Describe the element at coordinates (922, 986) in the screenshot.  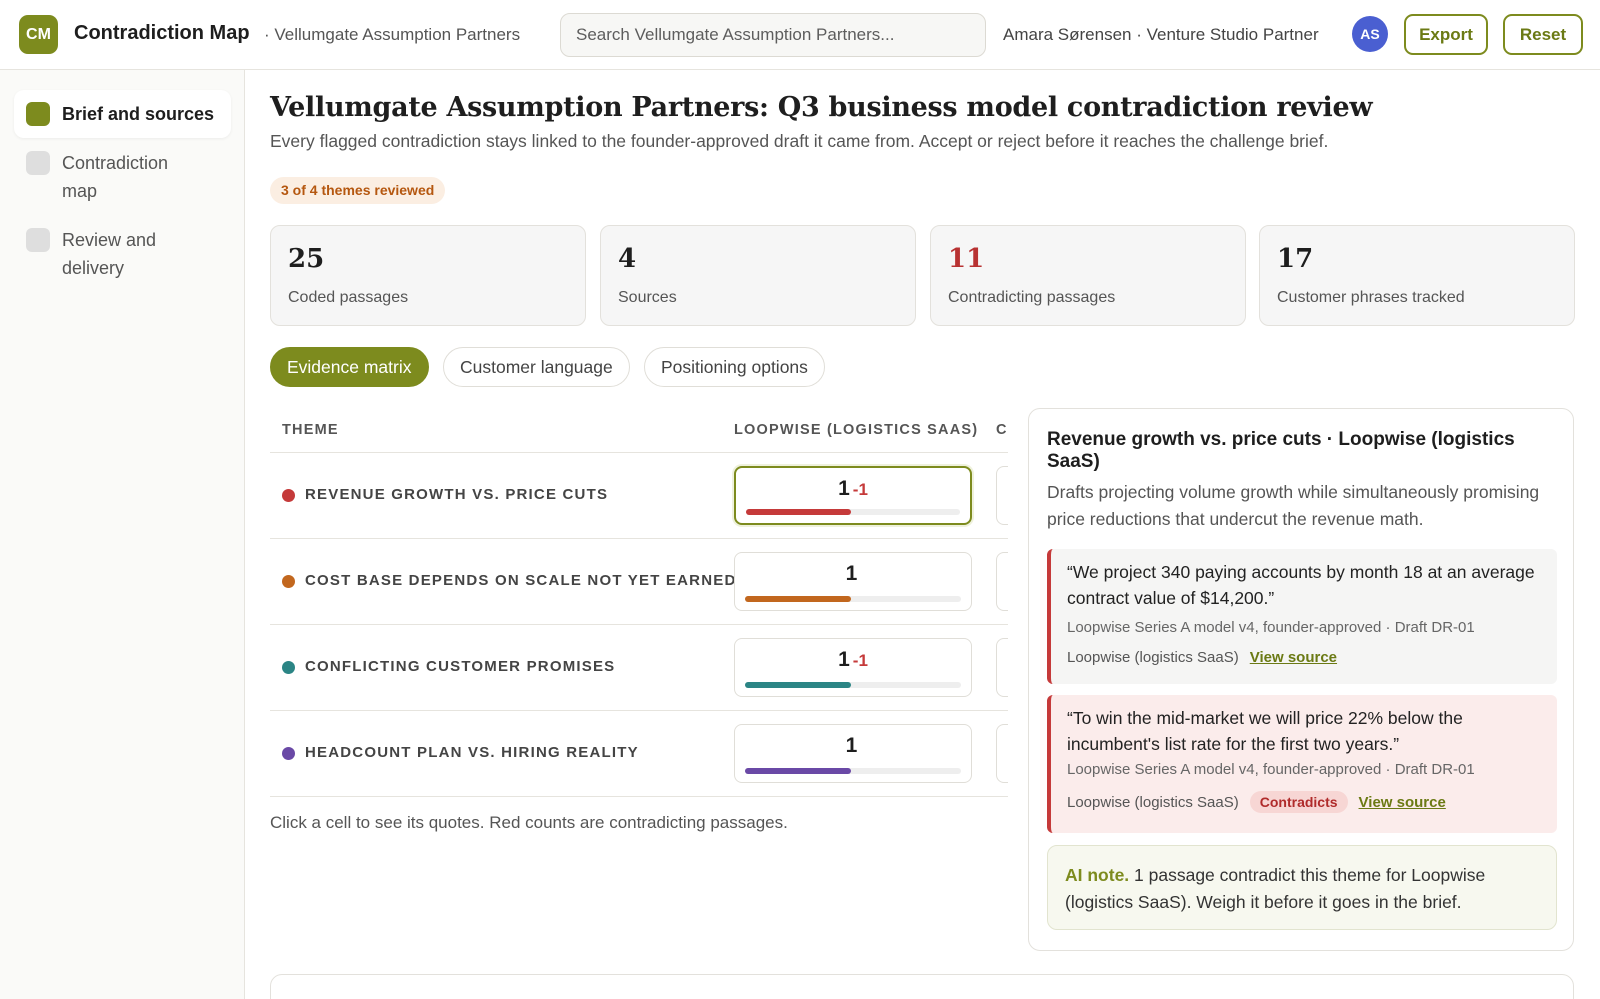
I see `draft-card` at that location.